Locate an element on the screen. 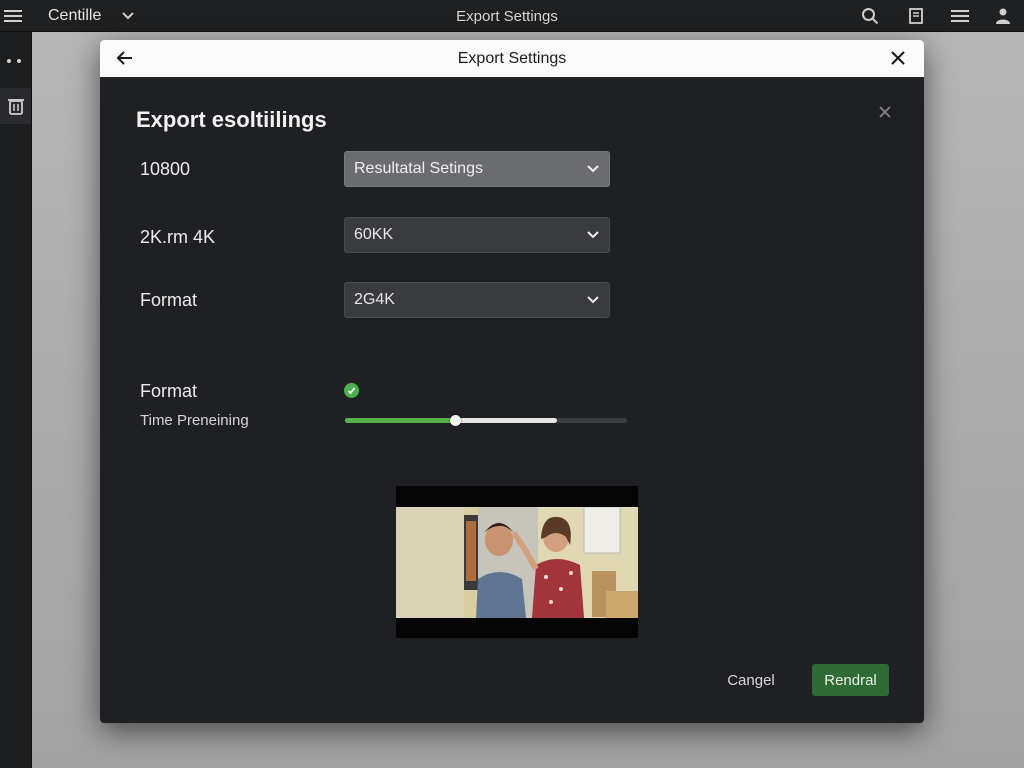 The image size is (1024, 768). video-preview is located at coordinates (517, 562).